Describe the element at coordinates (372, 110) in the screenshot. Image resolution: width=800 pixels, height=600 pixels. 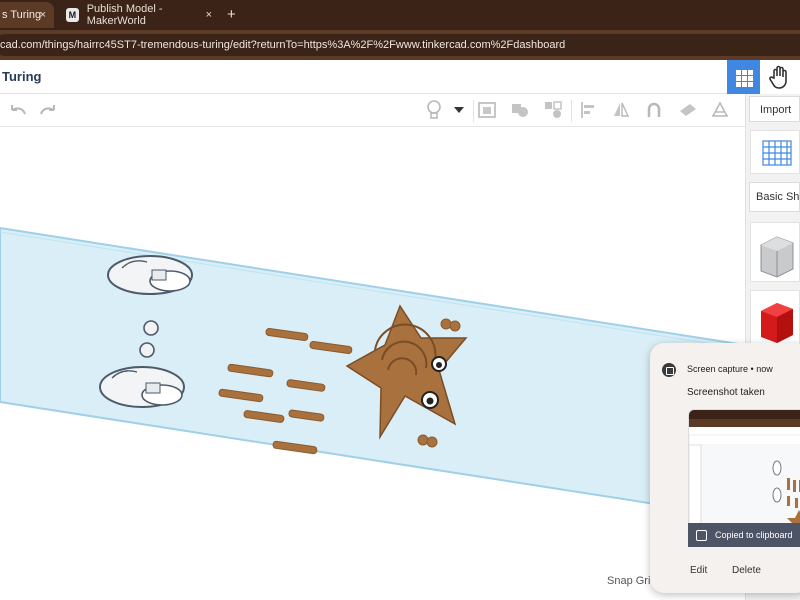
I see `toolbar` at that location.